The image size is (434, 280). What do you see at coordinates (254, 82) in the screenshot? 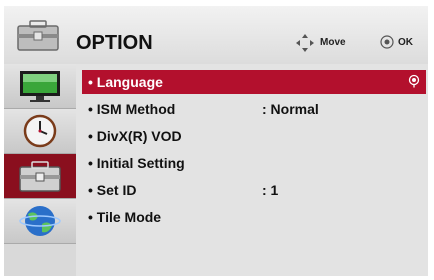
I see `menu-item-language: • Language` at bounding box center [254, 82].